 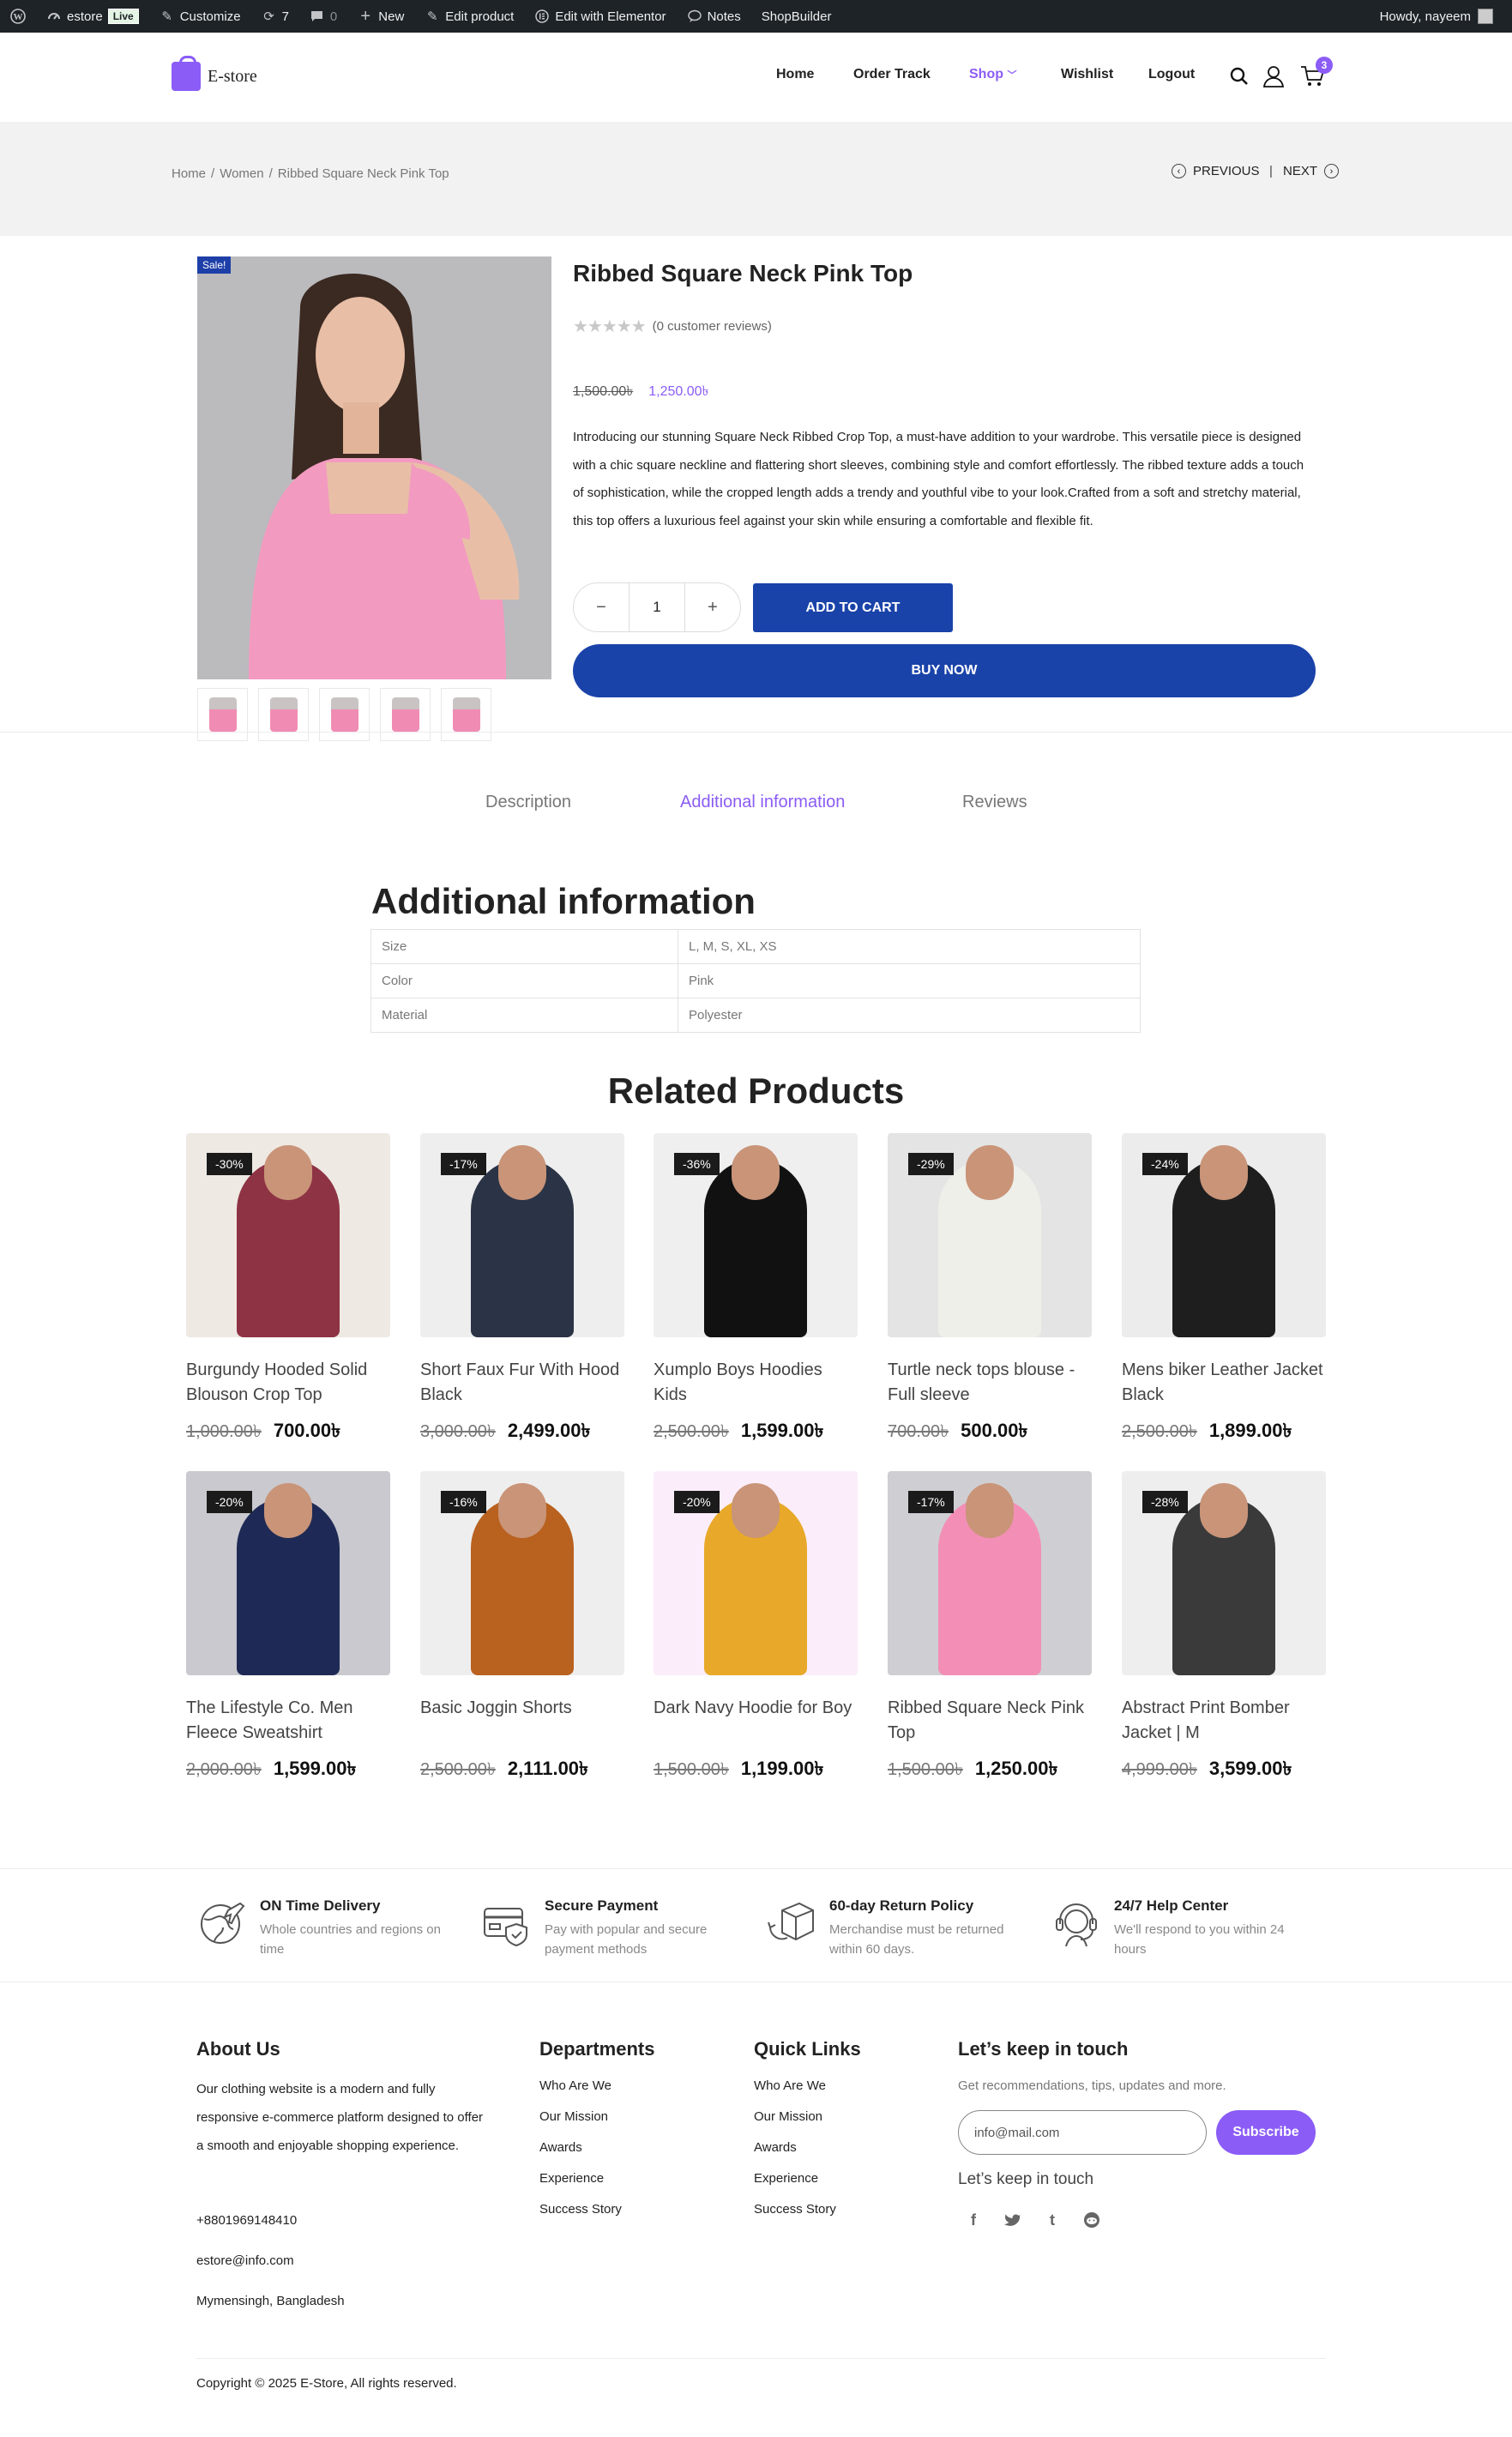 I want to click on nav-logout: Logout, so click(x=1171, y=74).